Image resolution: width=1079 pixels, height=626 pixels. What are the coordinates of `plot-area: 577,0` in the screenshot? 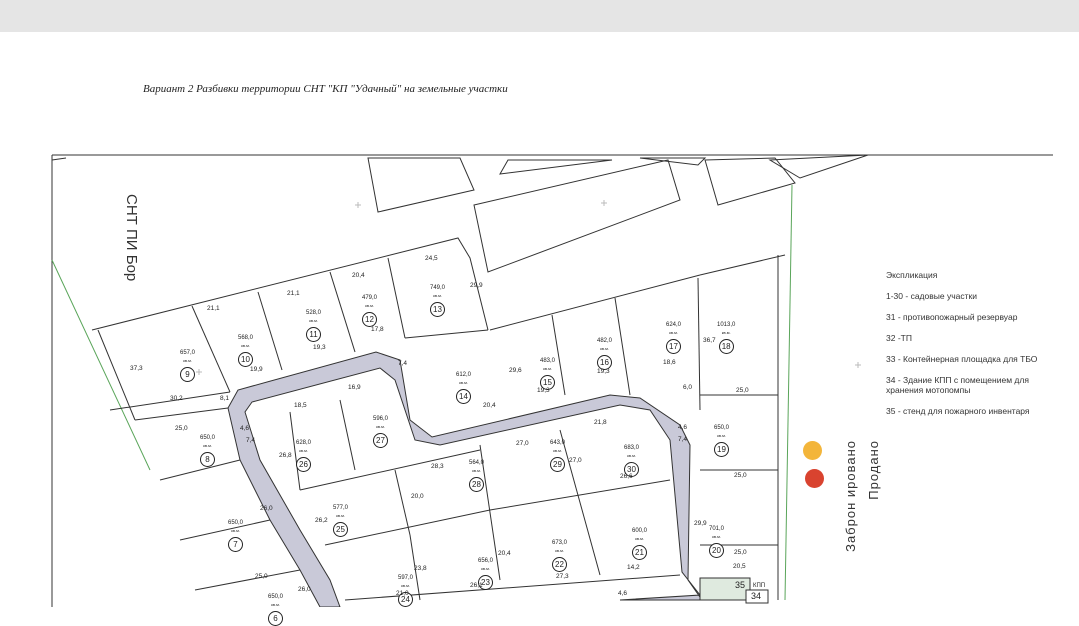 It's located at (341, 508).